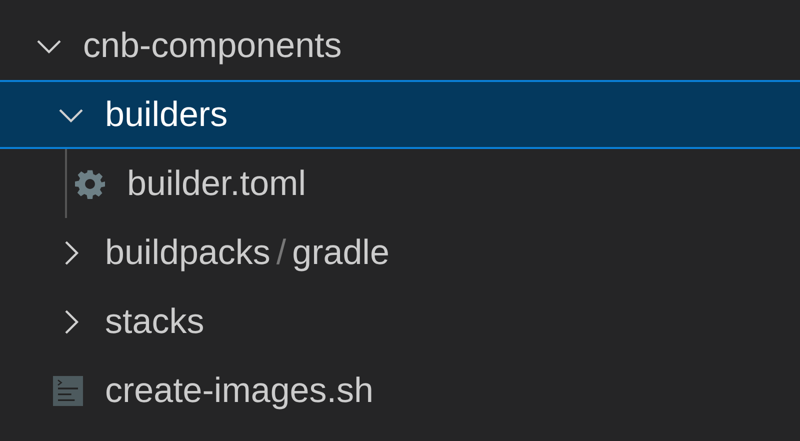 Image resolution: width=800 pixels, height=441 pixels. I want to click on file-name: create-images.sh, so click(239, 391).